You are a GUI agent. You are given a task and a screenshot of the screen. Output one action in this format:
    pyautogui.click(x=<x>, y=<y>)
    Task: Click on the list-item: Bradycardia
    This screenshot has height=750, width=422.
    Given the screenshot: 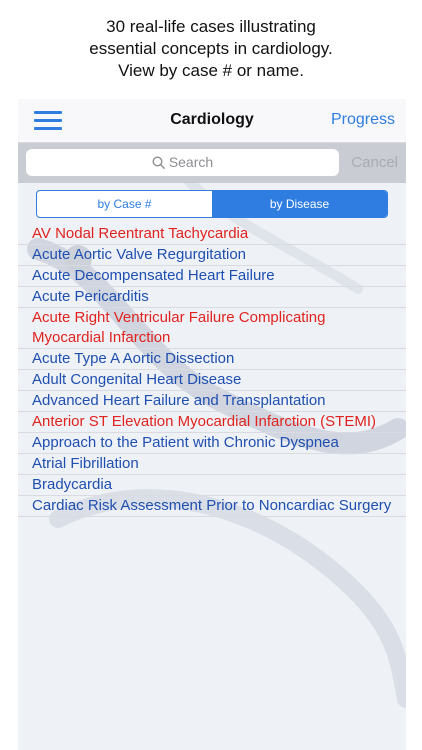 What is the action you would take?
    pyautogui.click(x=212, y=485)
    